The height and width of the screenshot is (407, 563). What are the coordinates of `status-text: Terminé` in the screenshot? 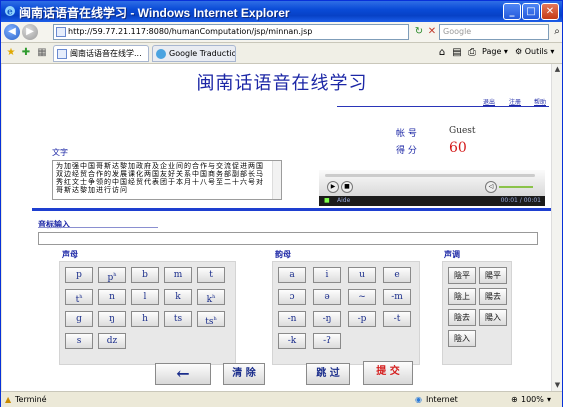 It's located at (31, 399).